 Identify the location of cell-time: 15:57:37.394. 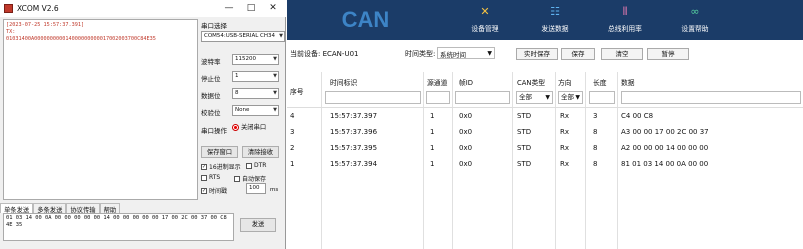
(354, 164).